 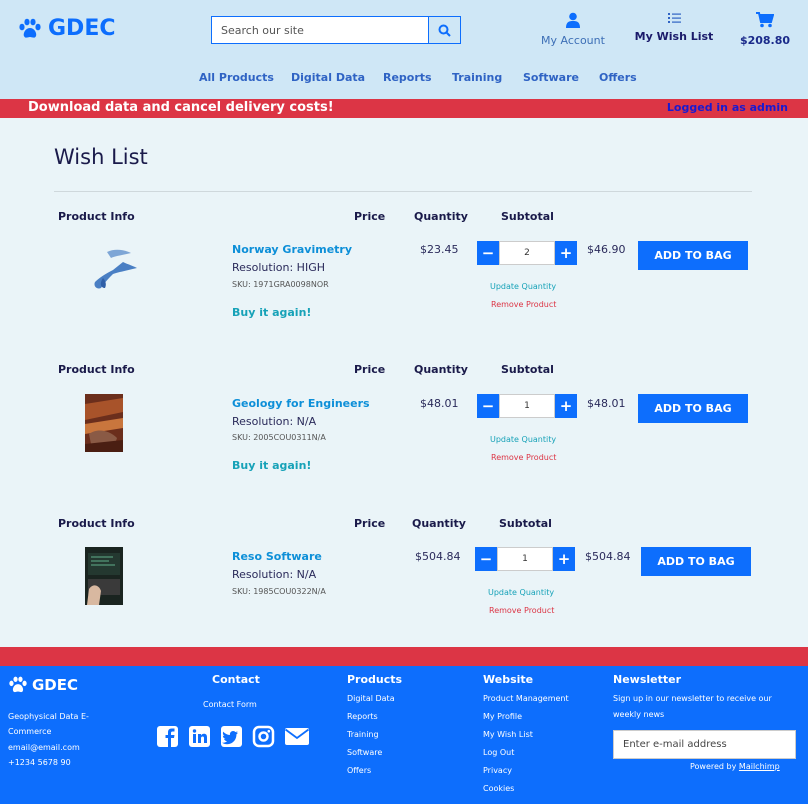 I want to click on footer-brand-logo: GDEC, so click(x=43, y=685).